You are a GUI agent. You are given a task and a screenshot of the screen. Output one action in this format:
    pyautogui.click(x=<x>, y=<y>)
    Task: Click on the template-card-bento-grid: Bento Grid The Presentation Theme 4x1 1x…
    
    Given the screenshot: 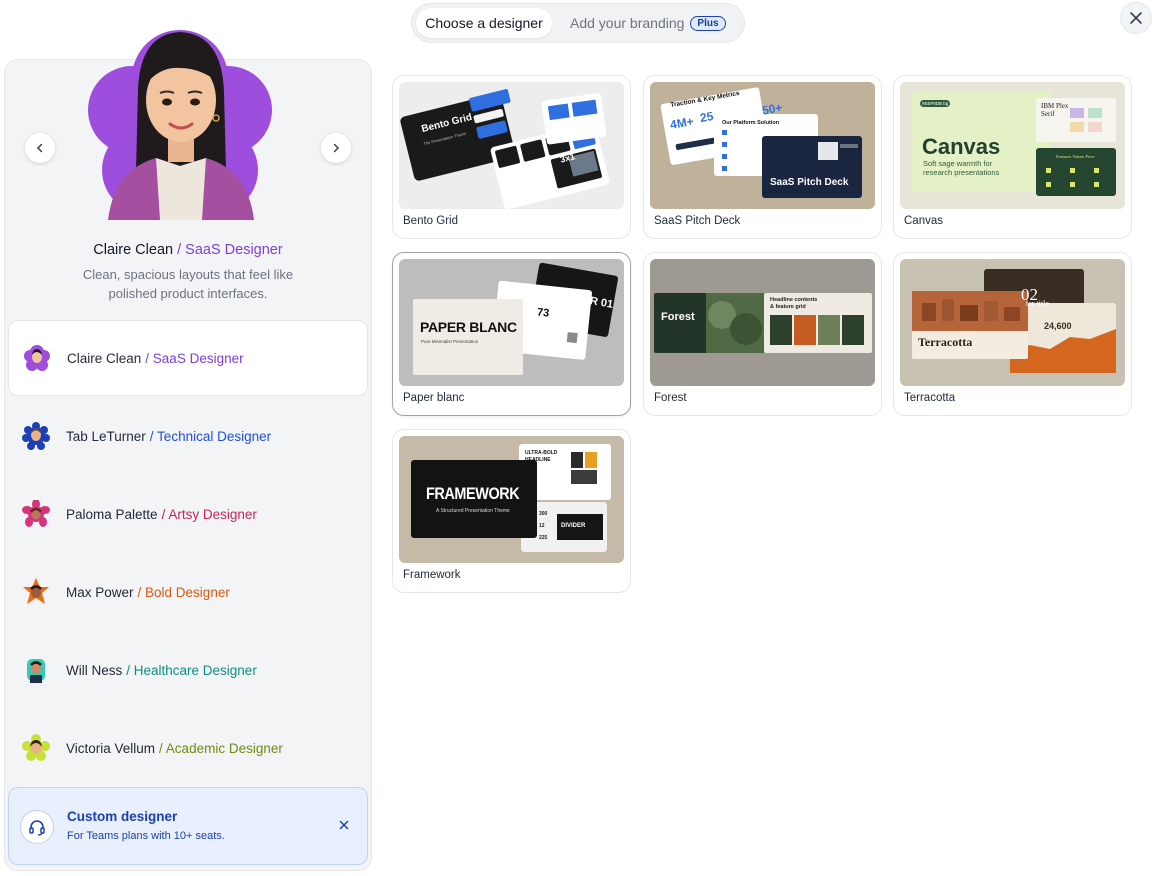 What is the action you would take?
    pyautogui.click(x=511, y=157)
    